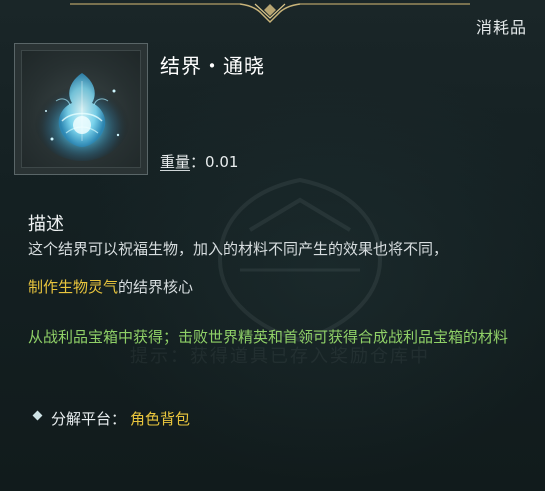 The height and width of the screenshot is (491, 545). I want to click on diamond-bullet-icon, so click(37, 415).